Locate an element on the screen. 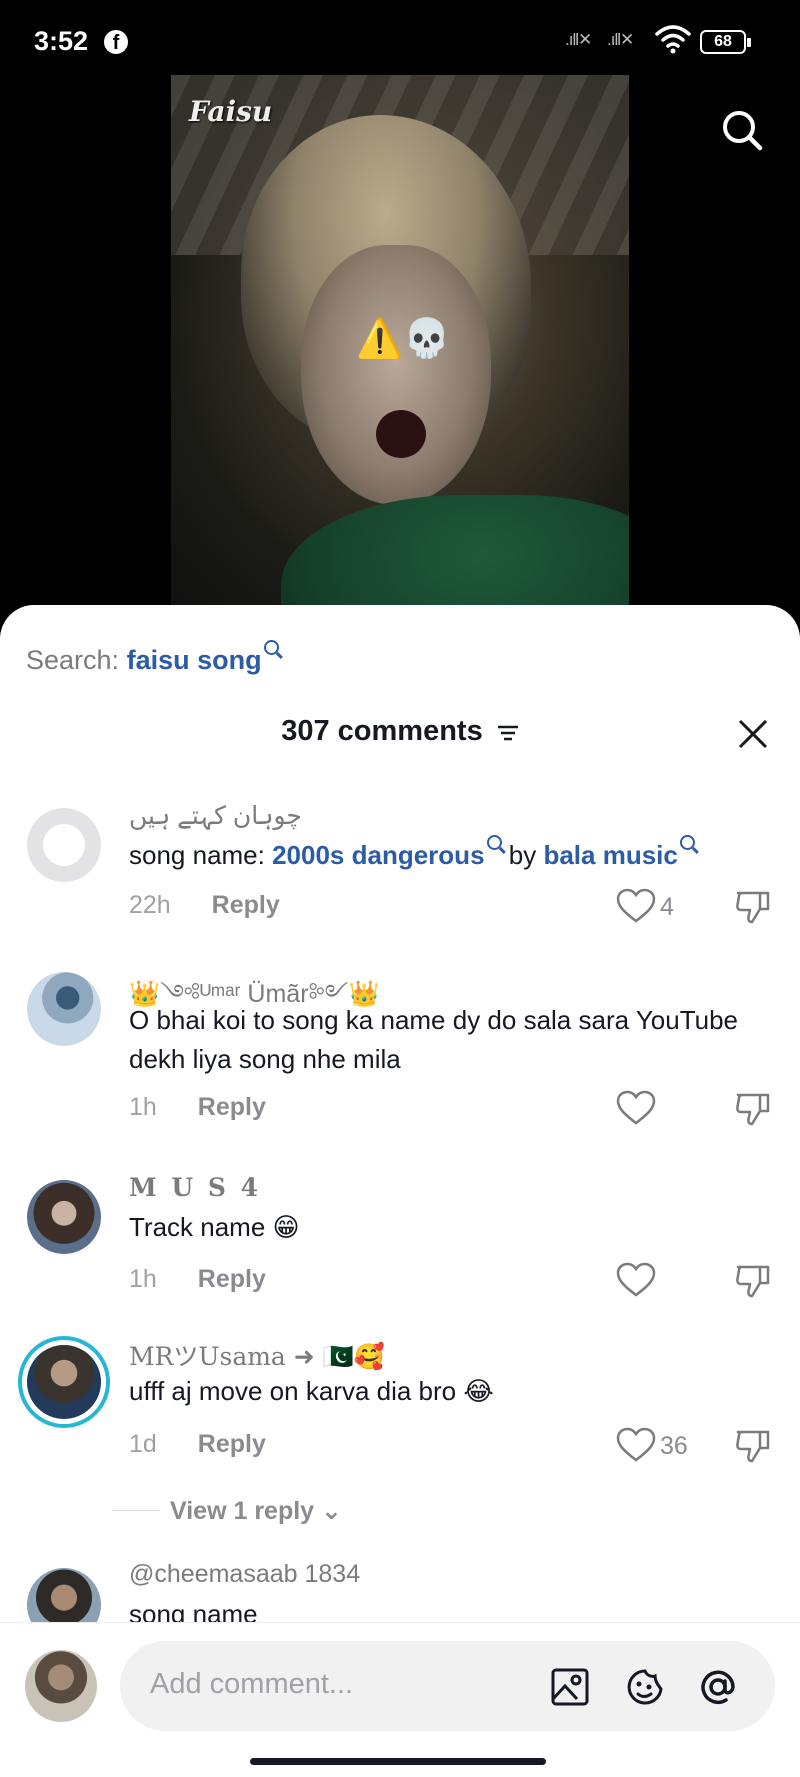  comment-username: MRツUsama ➜ 🇵🇰🥰 is located at coordinates (257, 1355).